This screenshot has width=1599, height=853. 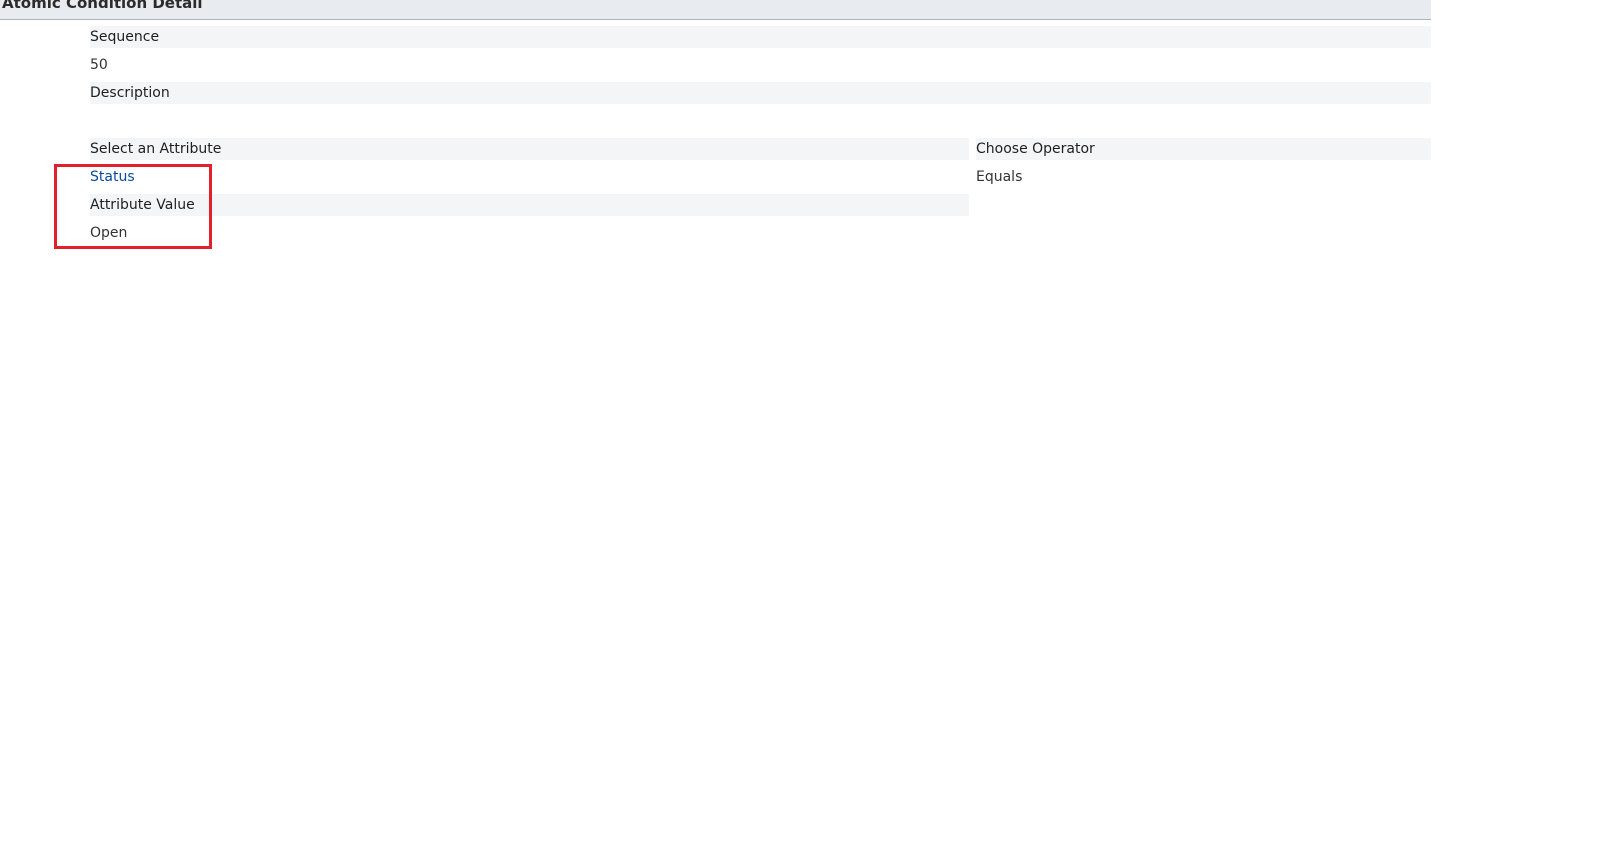 What do you see at coordinates (529, 205) in the screenshot?
I see `attribute-value-label-row` at bounding box center [529, 205].